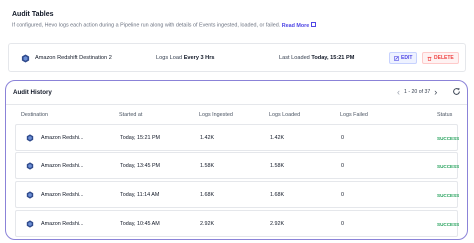 This screenshot has width=474, height=243. Describe the element at coordinates (33, 14) in the screenshot. I see `audit-tables-title: Audit Tables` at that location.